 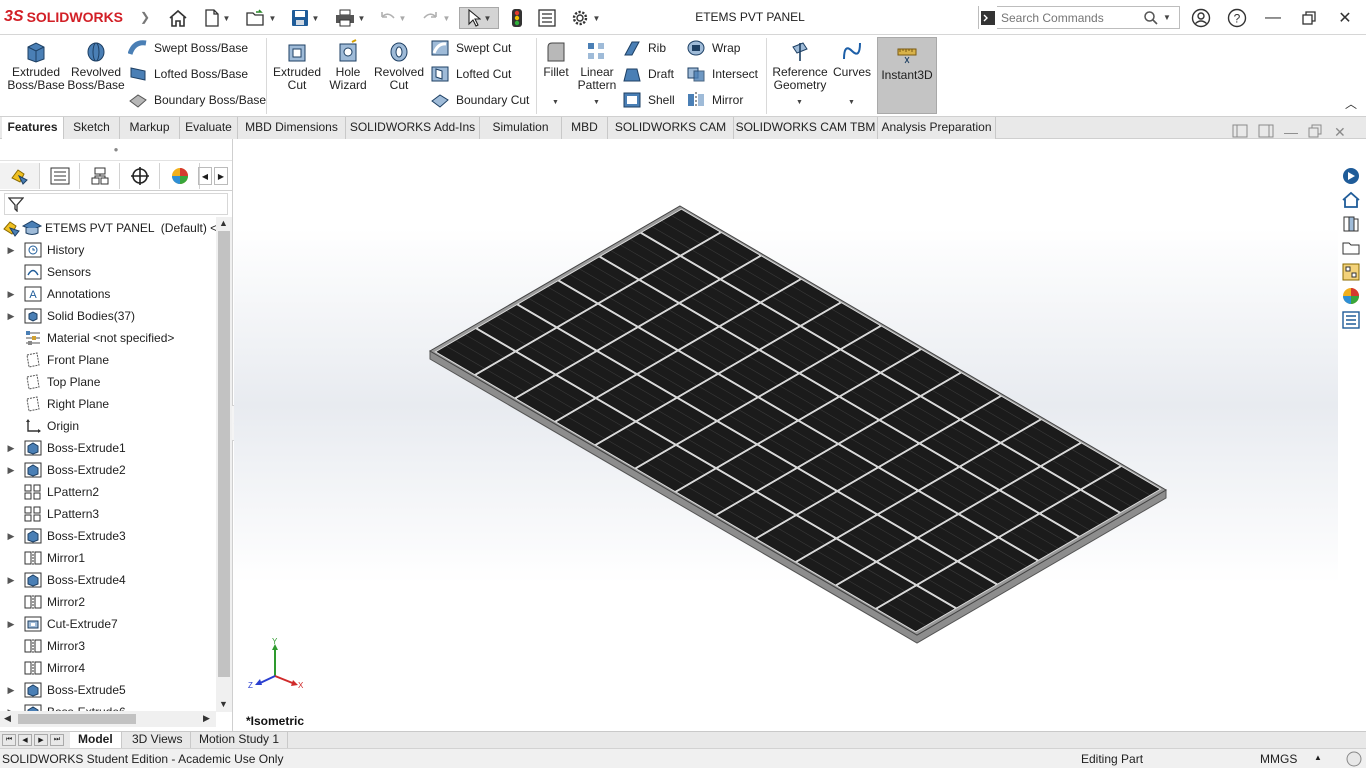 What do you see at coordinates (108, 492) in the screenshot?
I see `tree-item: LPattern2` at bounding box center [108, 492].